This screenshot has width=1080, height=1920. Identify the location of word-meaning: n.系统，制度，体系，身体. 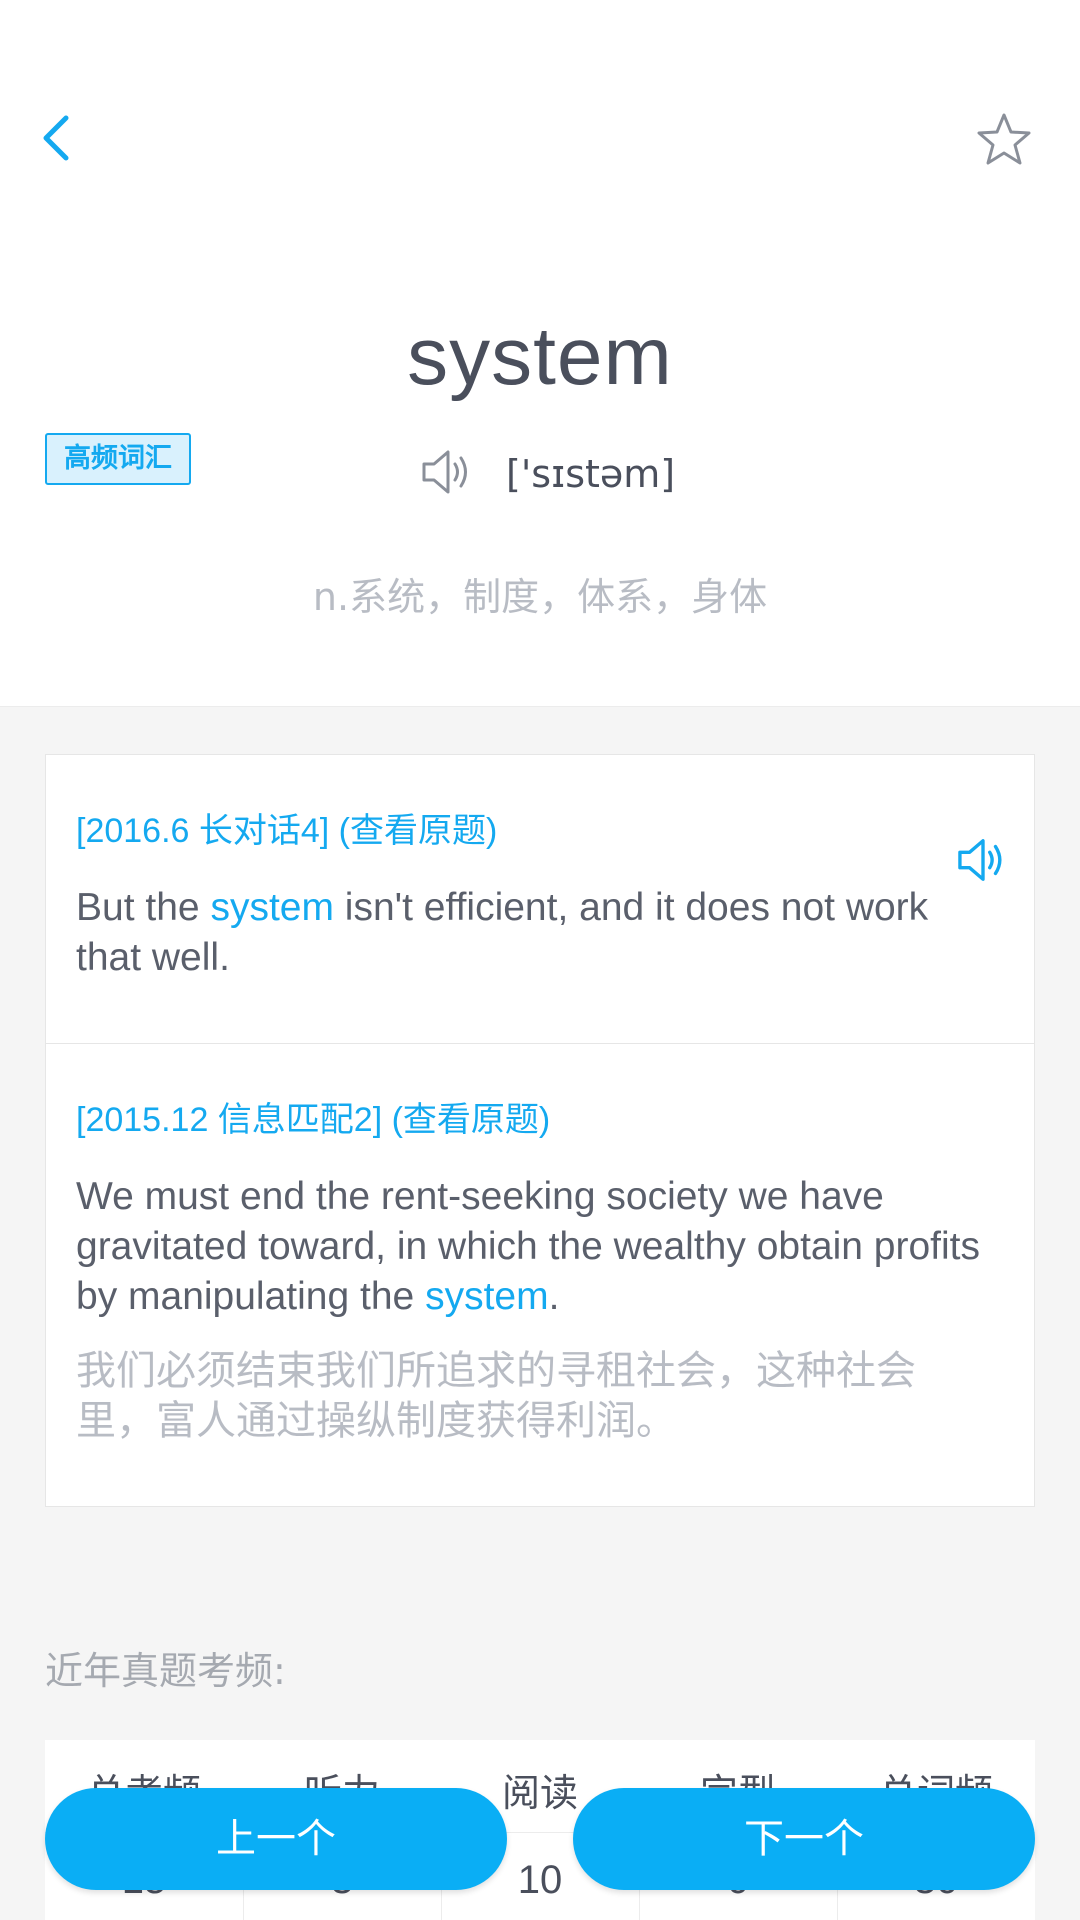
(540, 597).